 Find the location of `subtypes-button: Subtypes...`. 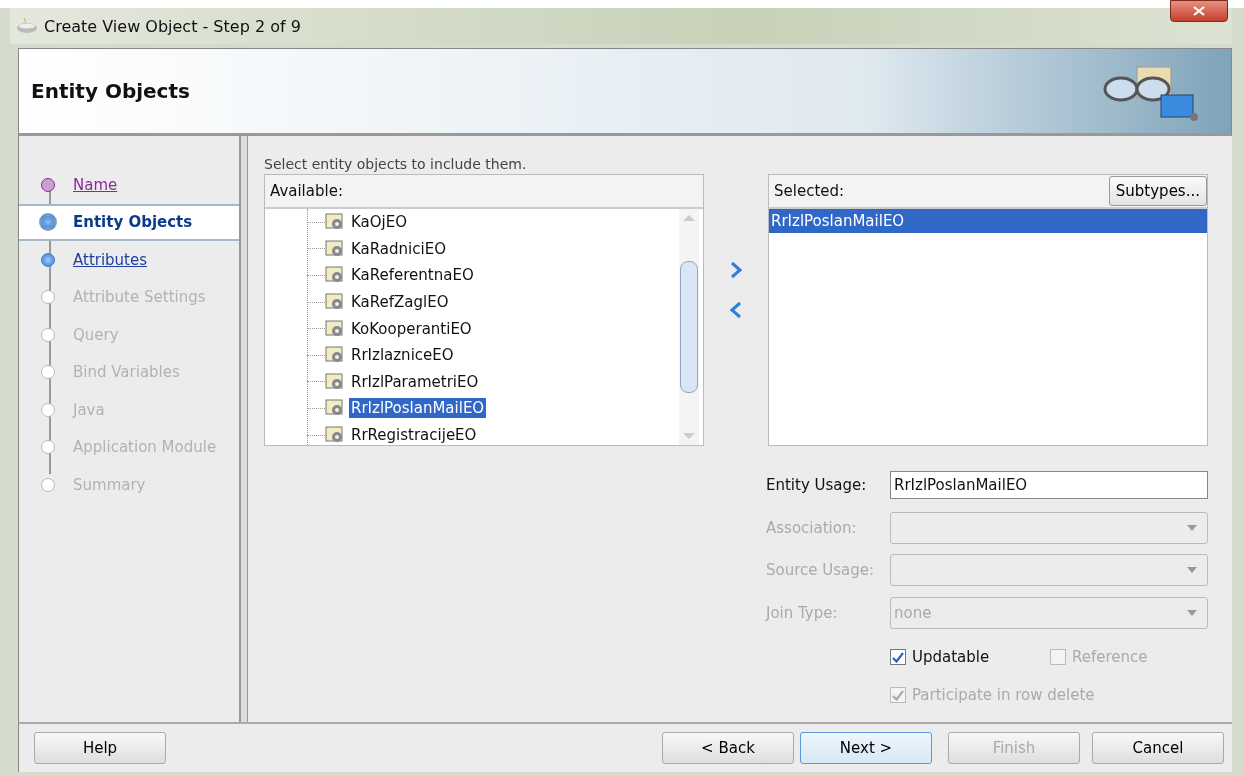

subtypes-button: Subtypes... is located at coordinates (1157, 191).